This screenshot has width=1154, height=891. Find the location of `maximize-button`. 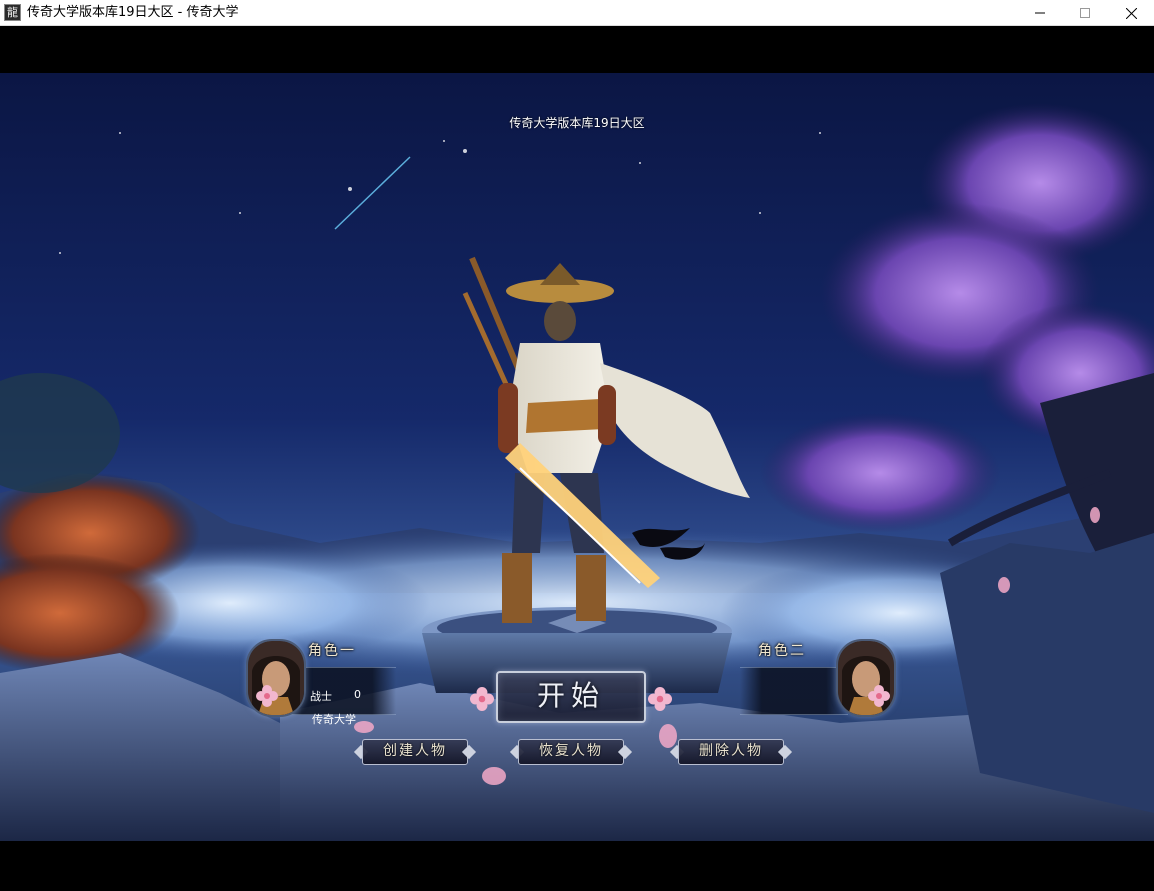

maximize-button is located at coordinates (1085, 13).